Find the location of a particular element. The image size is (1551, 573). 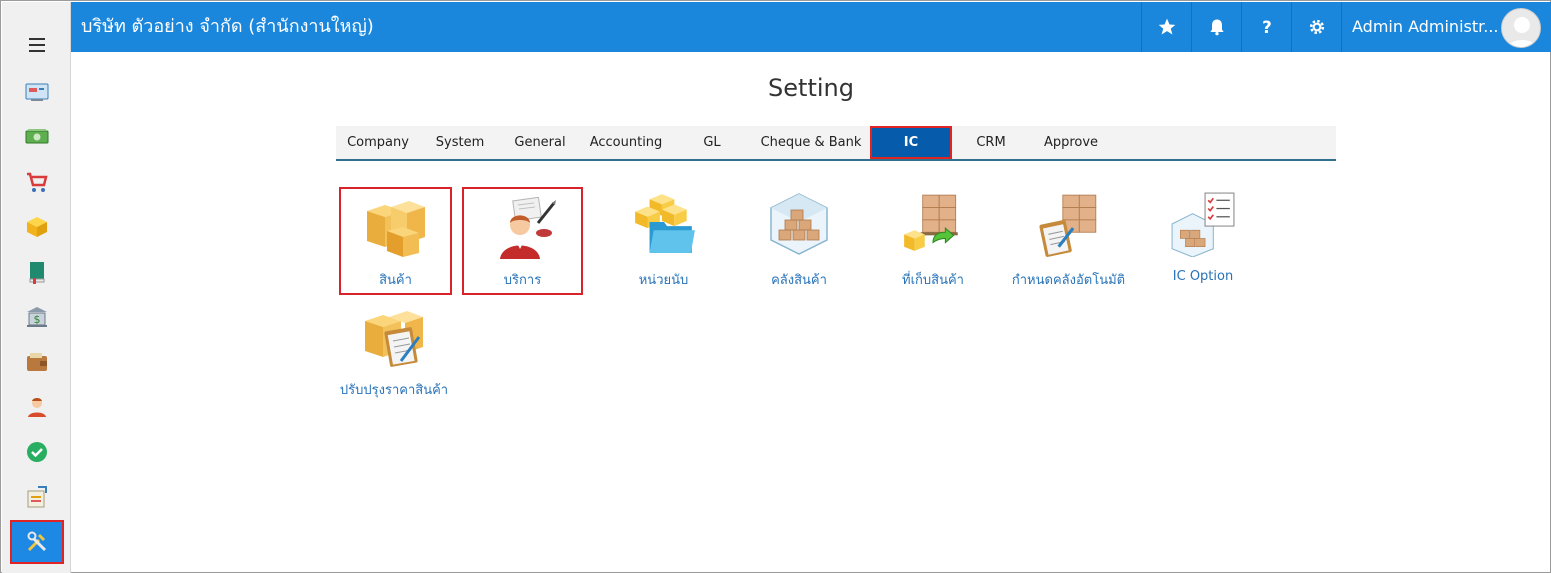

wallet-icon is located at coordinates (36, 362).